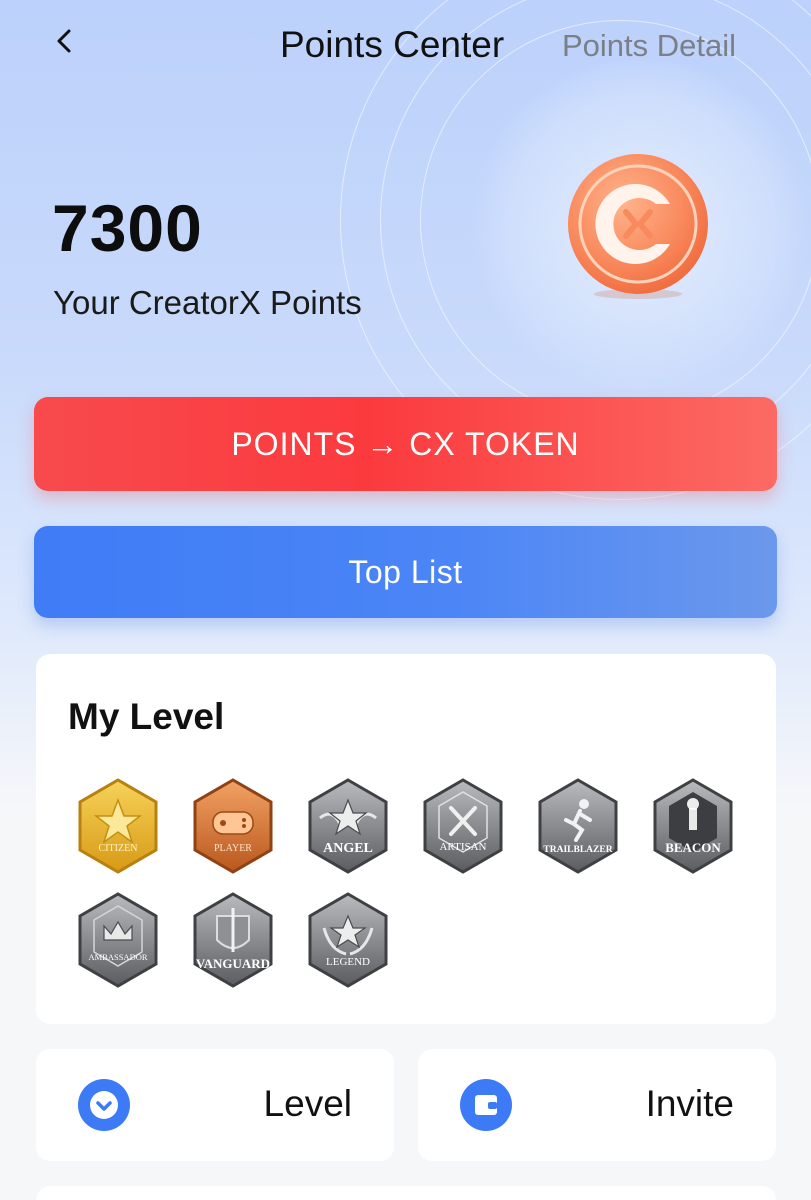 Image resolution: width=811 pixels, height=1200 pixels. I want to click on badge-label: AMBASSADOR, so click(117, 957).